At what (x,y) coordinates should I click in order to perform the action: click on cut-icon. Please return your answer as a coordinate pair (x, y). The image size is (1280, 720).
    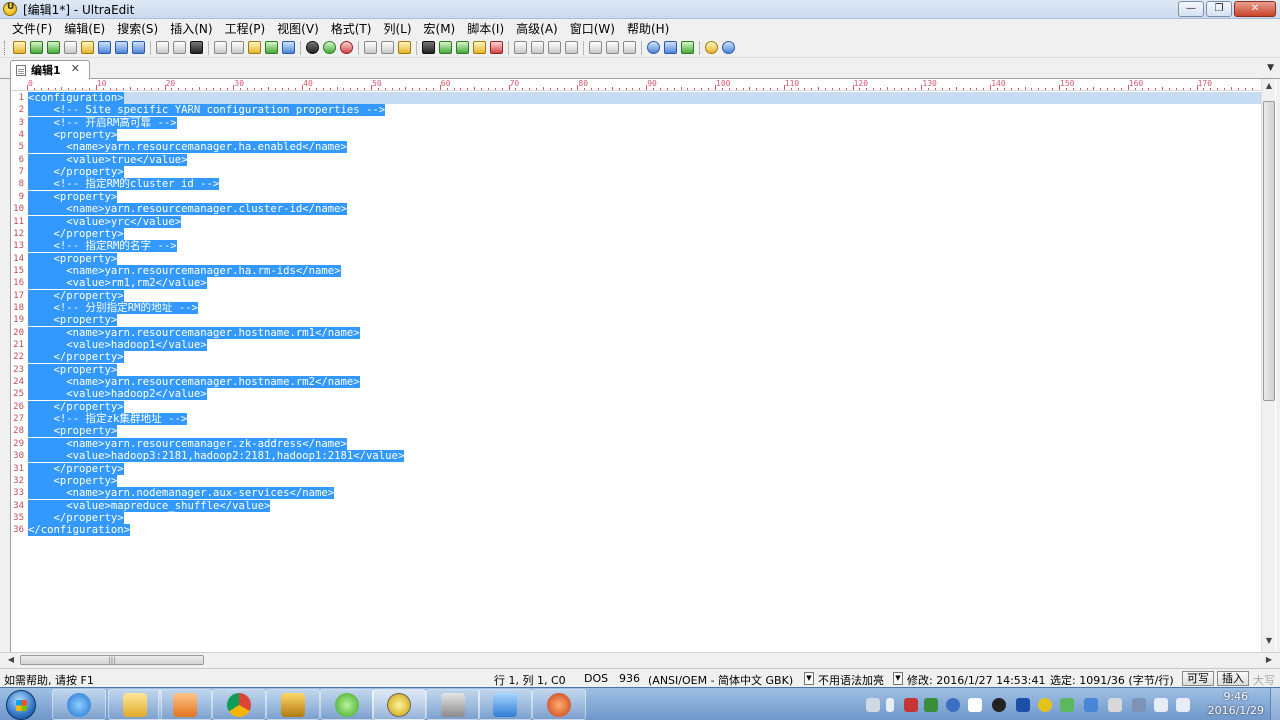
    Looking at the image, I should click on (370, 47).